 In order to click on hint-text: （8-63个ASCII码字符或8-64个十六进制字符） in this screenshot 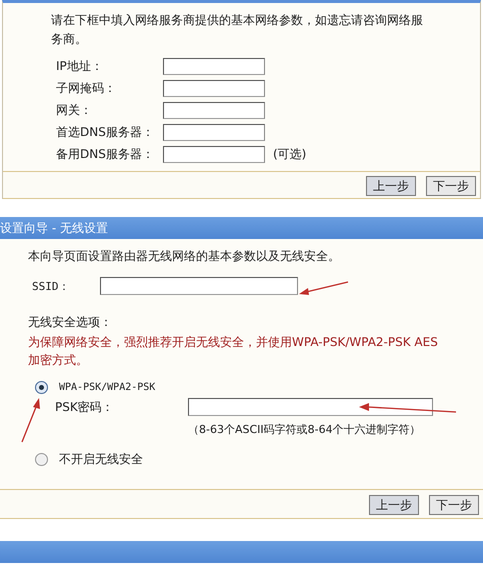, I will do `click(305, 429)`.